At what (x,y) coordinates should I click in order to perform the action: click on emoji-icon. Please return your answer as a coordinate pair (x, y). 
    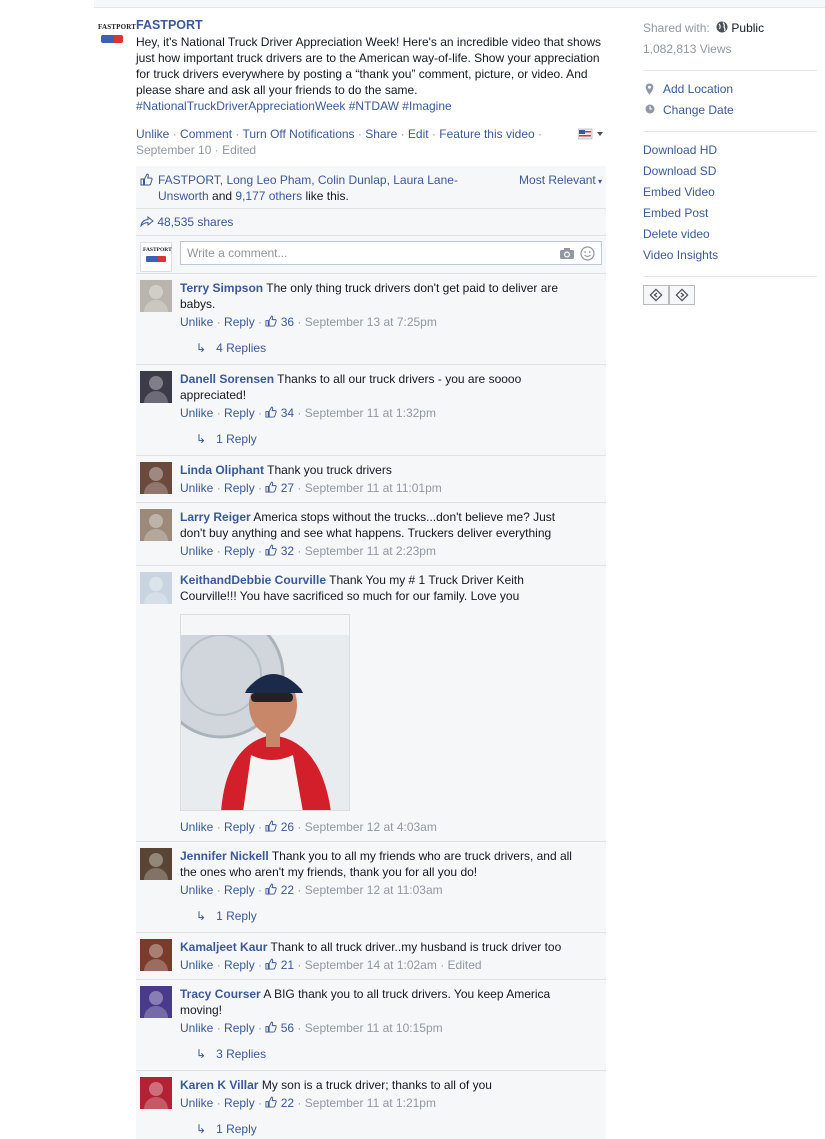
    Looking at the image, I should click on (587, 253).